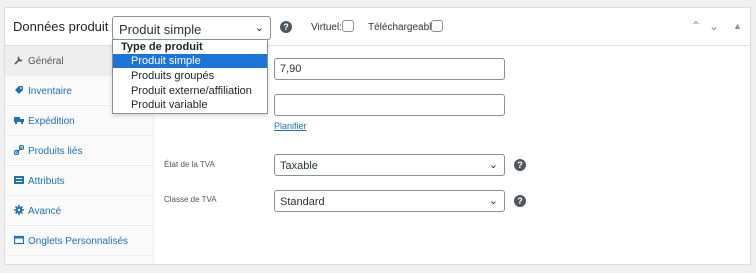  I want to click on tab-custom-tabs: Onglets Personnalisés, so click(79, 241).